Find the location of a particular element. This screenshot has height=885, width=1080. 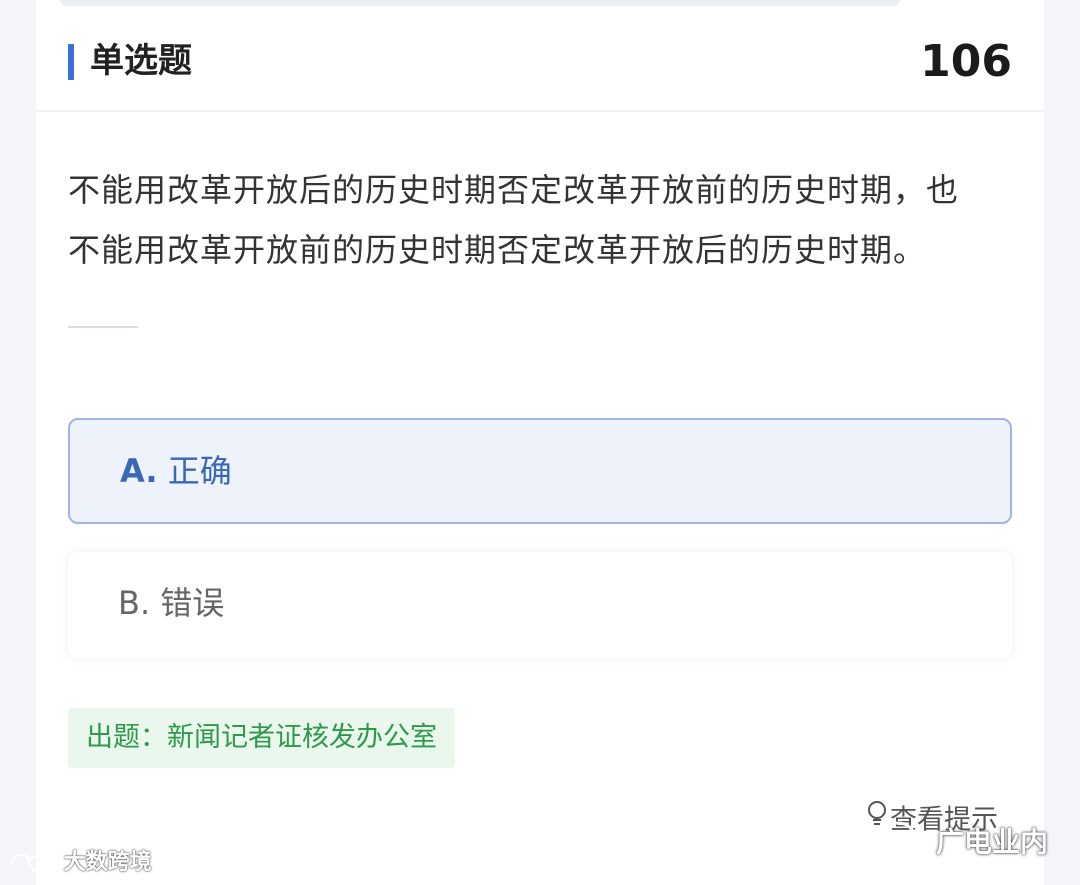

header-accent-bar is located at coordinates (71, 62).